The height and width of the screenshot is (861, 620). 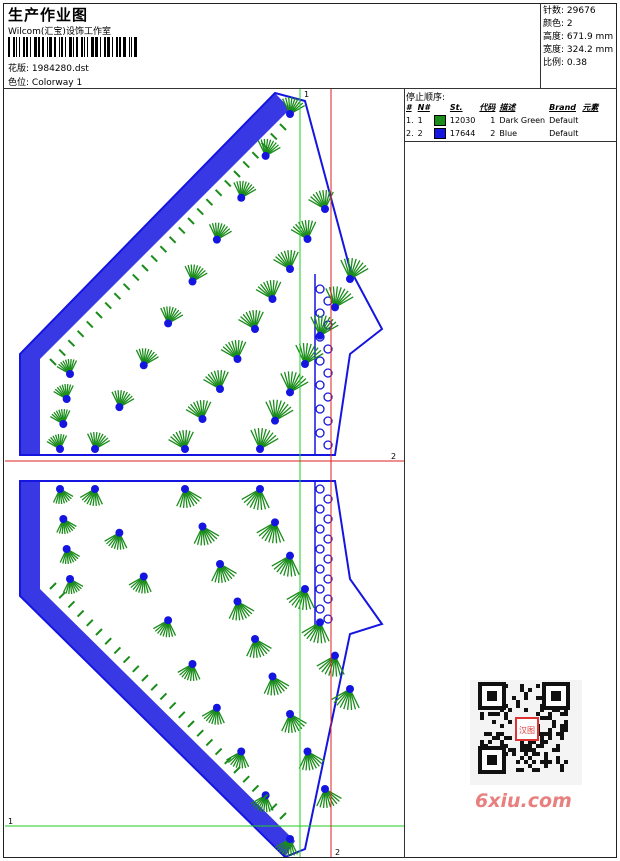 What do you see at coordinates (306, 94) in the screenshot?
I see `guide-label-green-top: 1` at bounding box center [306, 94].